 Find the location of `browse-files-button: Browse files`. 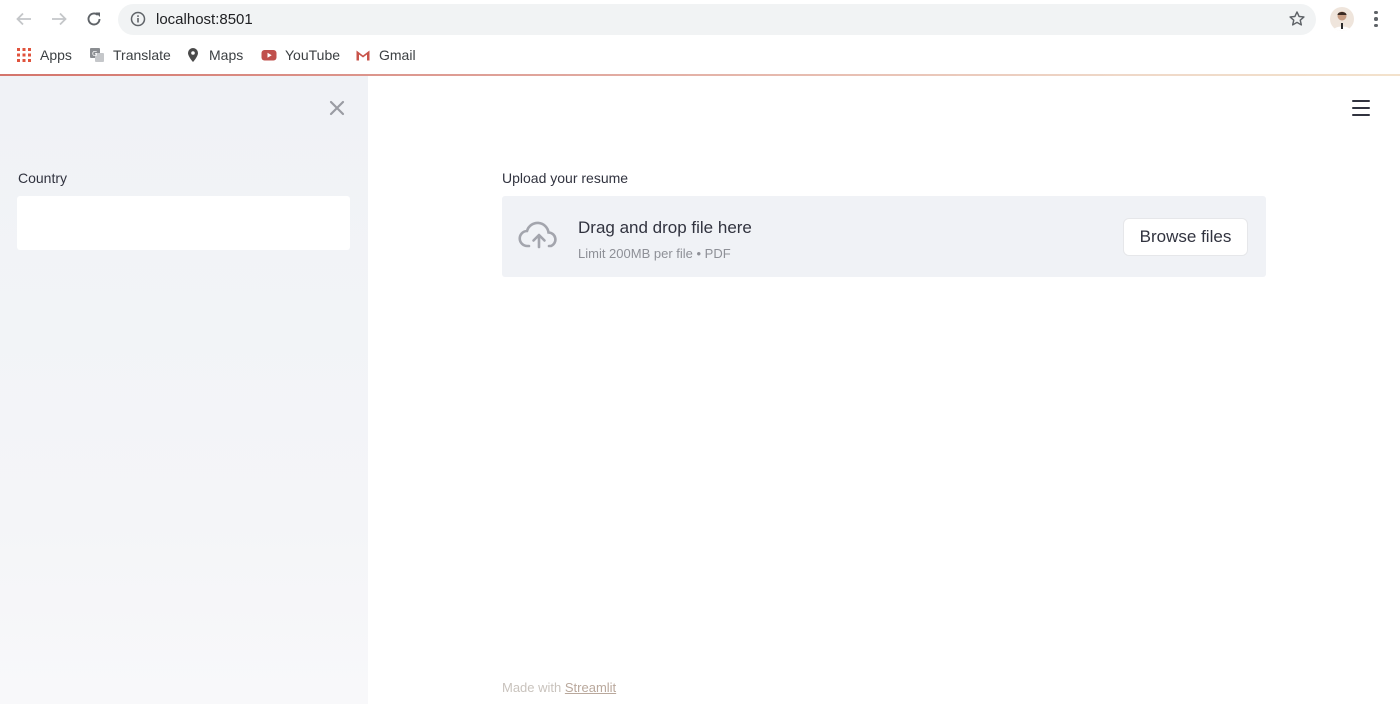

browse-files-button: Browse files is located at coordinates (1185, 237).